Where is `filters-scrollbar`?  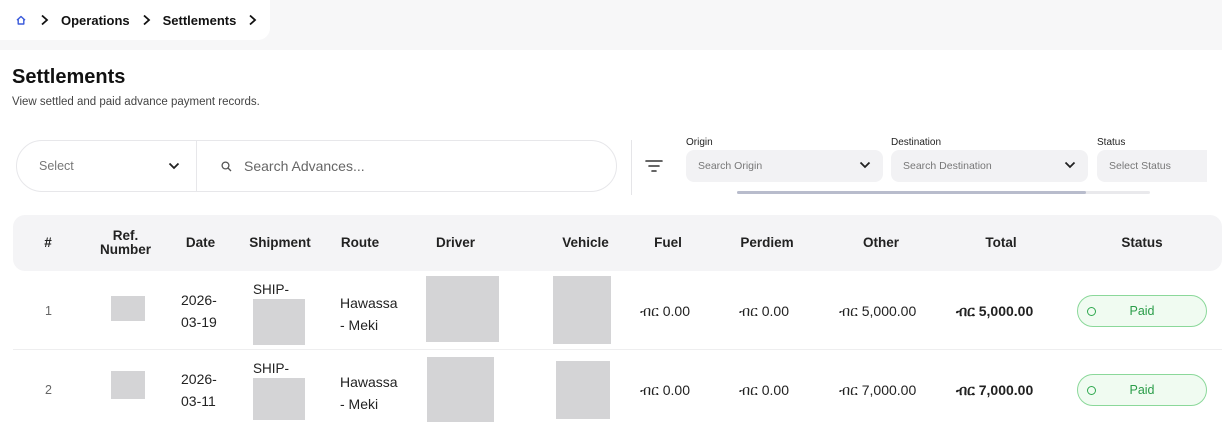 filters-scrollbar is located at coordinates (943, 192).